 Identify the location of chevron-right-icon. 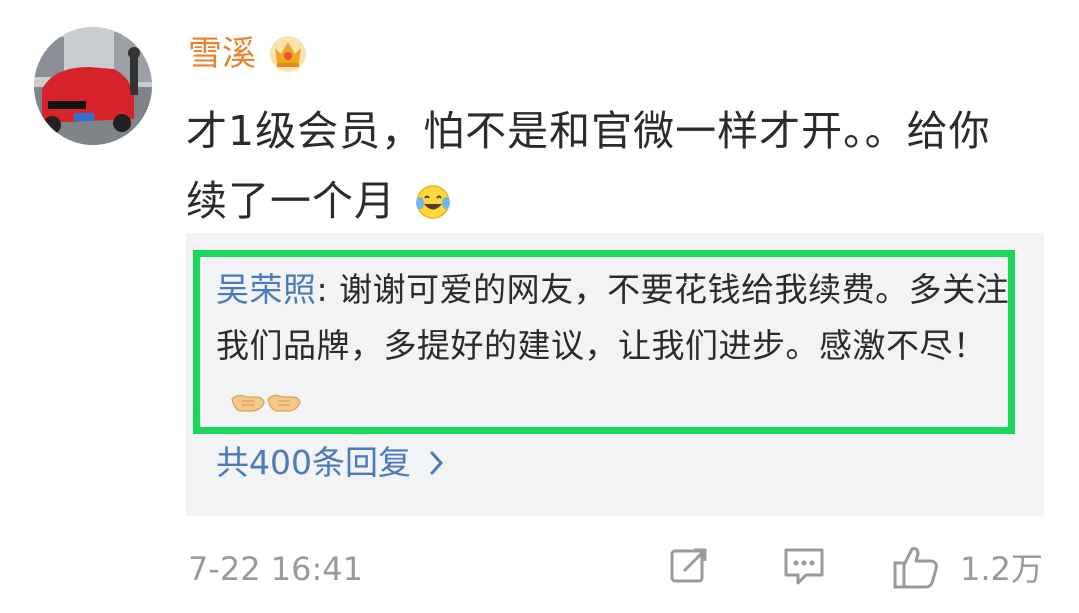
(437, 463).